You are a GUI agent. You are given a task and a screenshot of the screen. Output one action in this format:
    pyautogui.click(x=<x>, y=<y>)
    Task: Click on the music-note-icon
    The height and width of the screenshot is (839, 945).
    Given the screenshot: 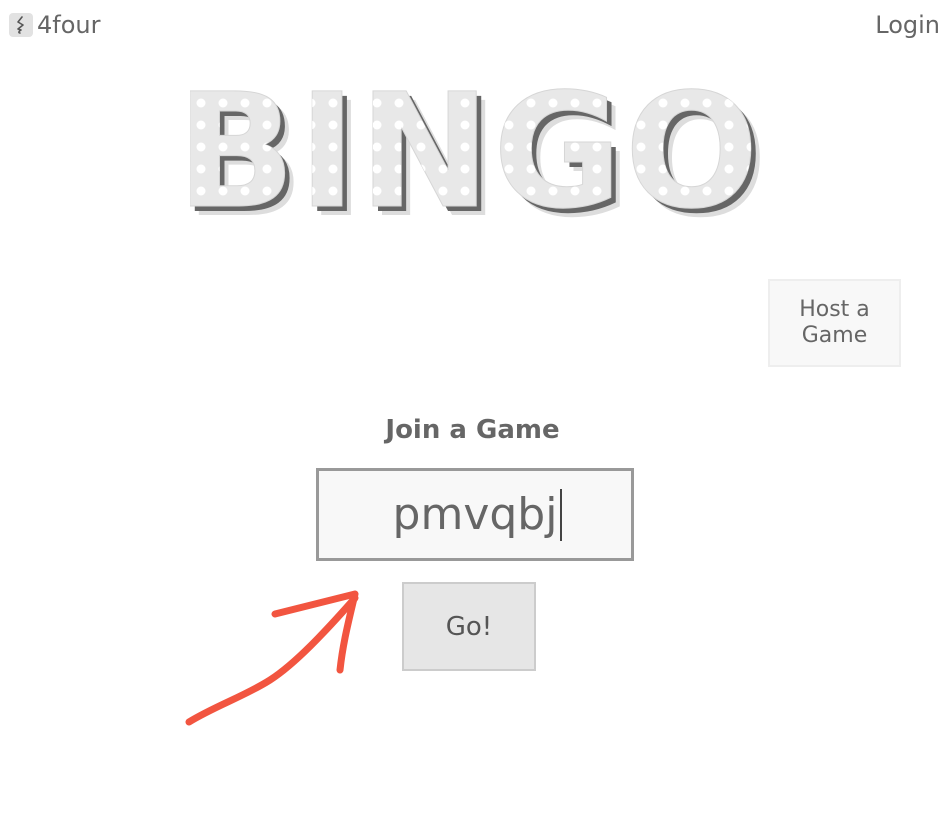 What is the action you would take?
    pyautogui.click(x=21, y=25)
    